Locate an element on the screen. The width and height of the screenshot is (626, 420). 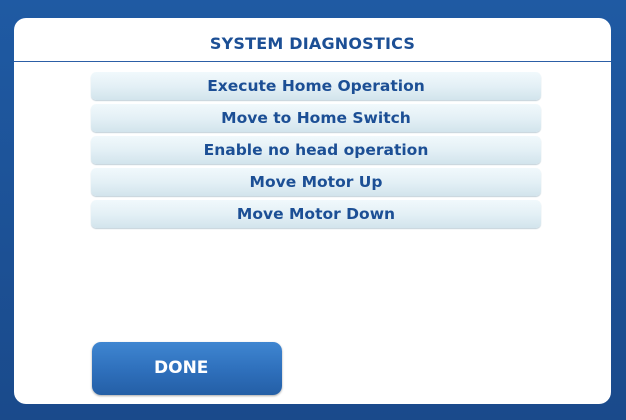
done-button: DONE is located at coordinates (187, 368).